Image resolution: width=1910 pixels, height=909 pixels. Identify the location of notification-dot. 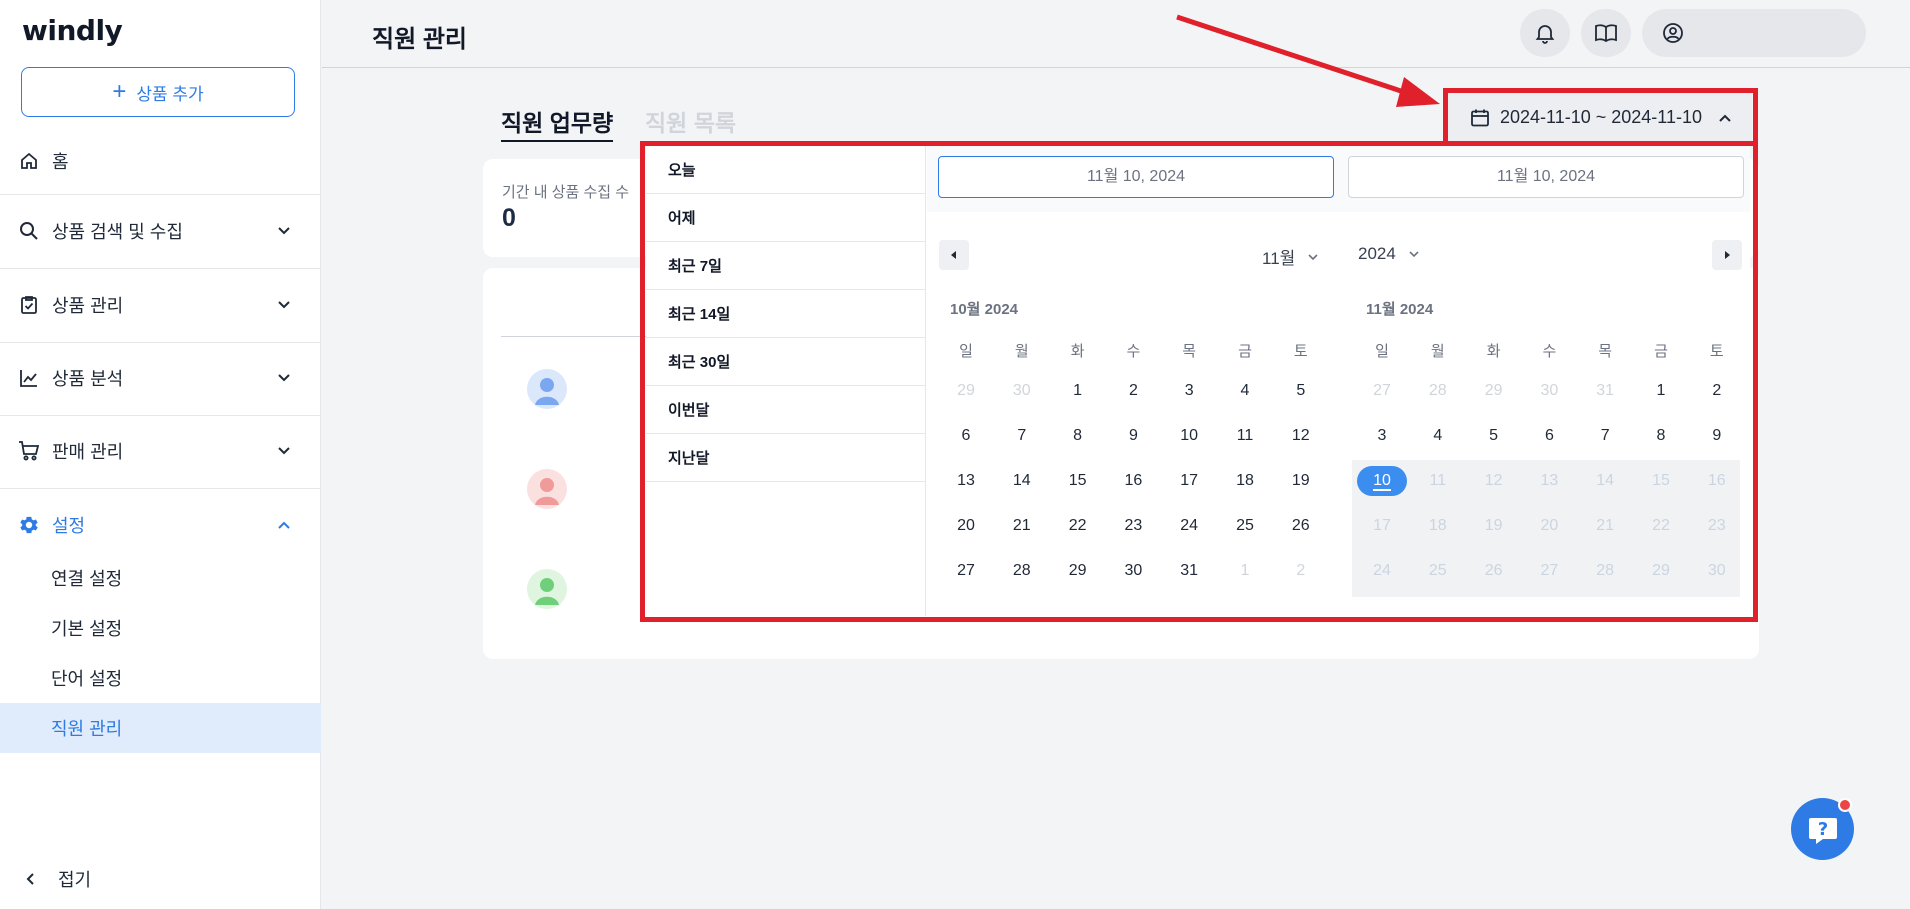
(1845, 805).